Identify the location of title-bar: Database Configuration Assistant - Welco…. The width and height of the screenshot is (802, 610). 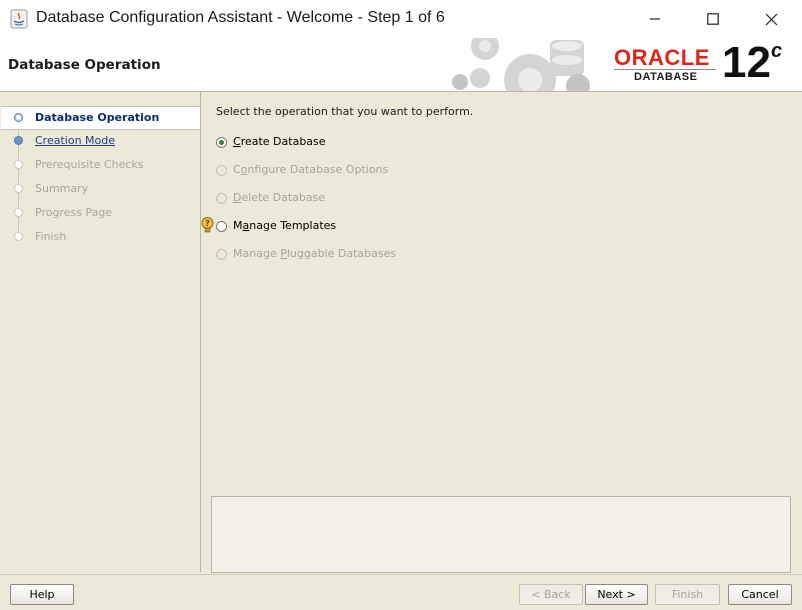
(401, 19).